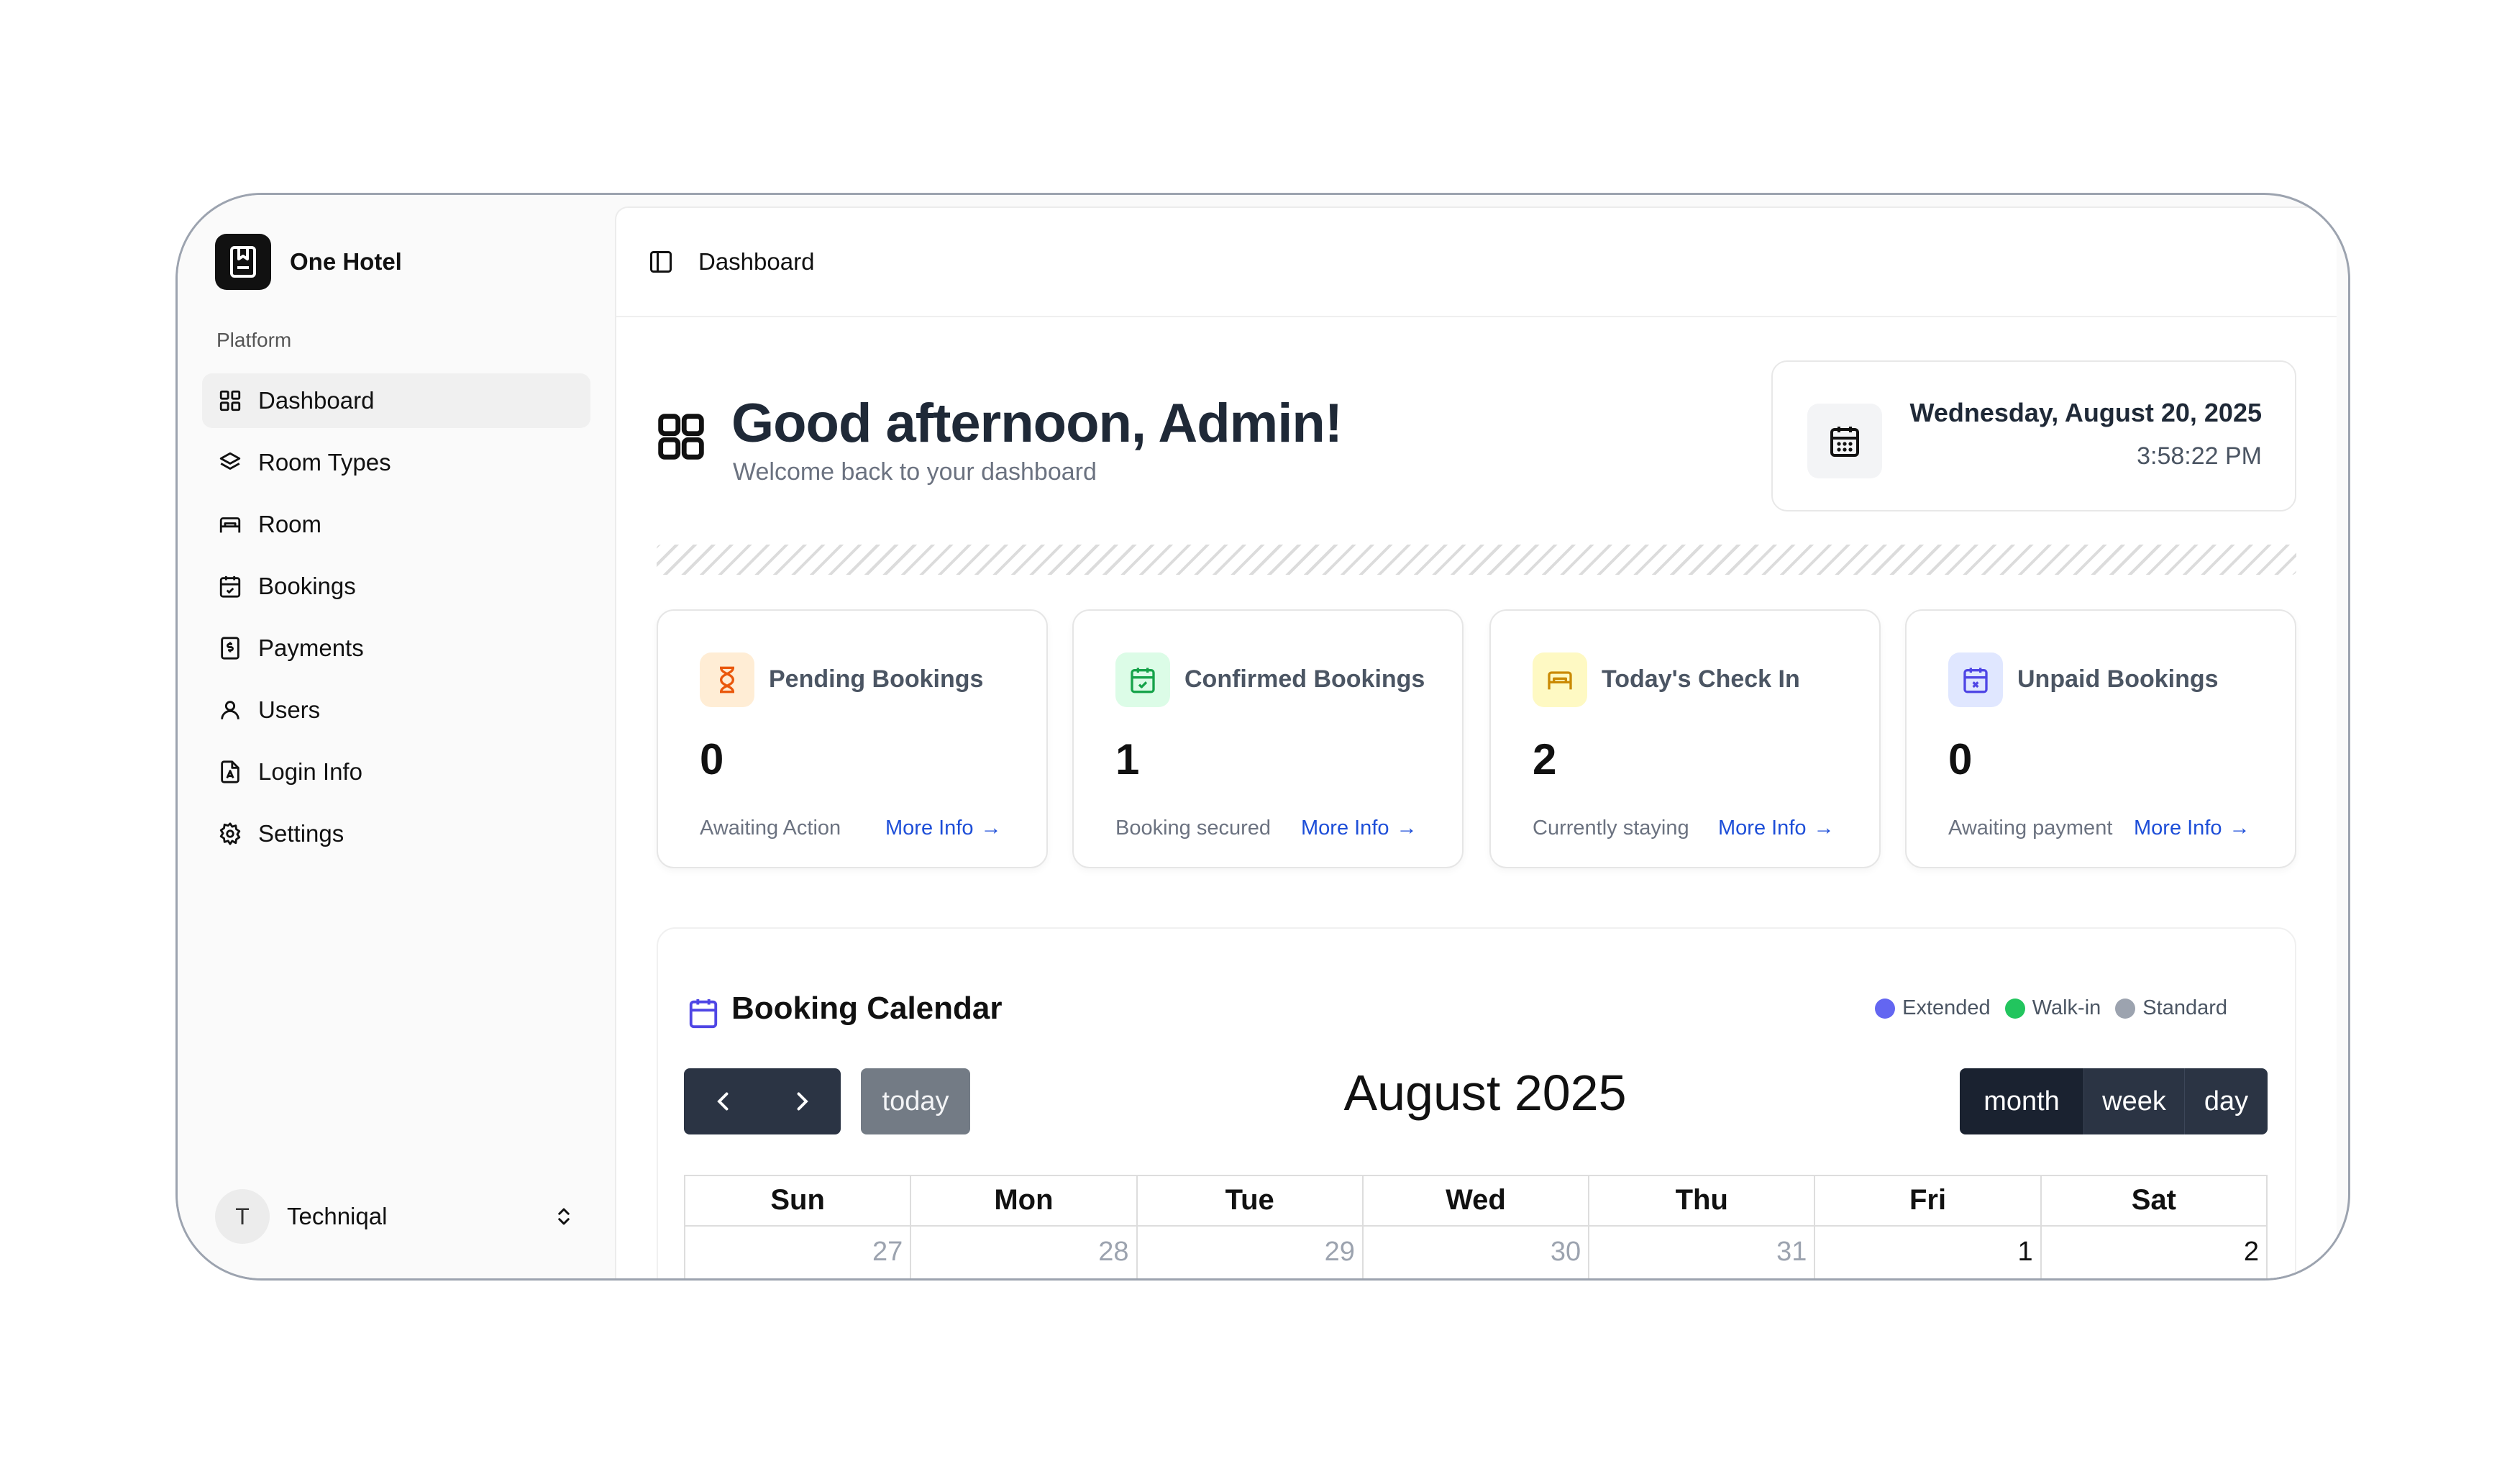  What do you see at coordinates (1113, 1252) in the screenshot?
I see `day-number: 28` at bounding box center [1113, 1252].